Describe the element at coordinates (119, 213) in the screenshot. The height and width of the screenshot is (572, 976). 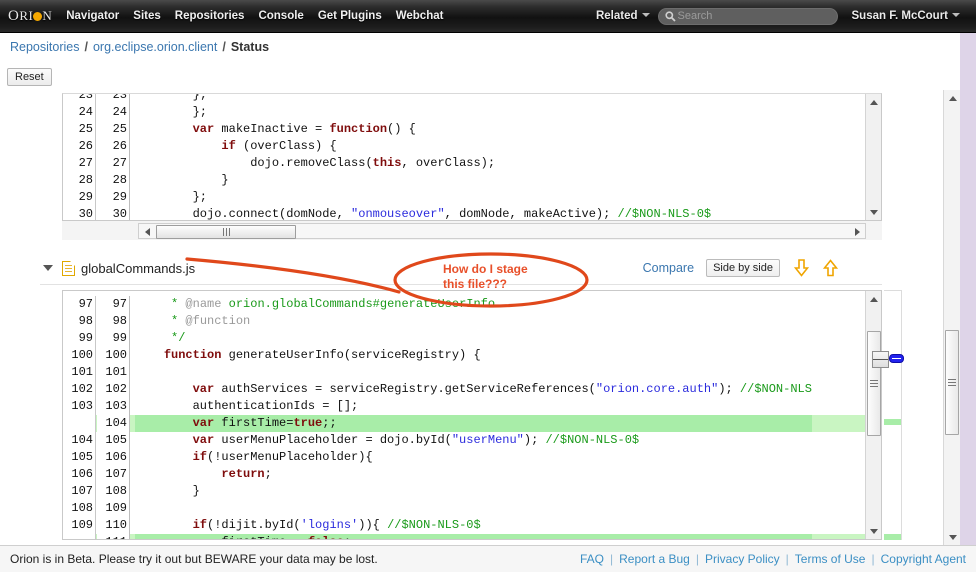
I see `gutter-new-line: 30` at that location.